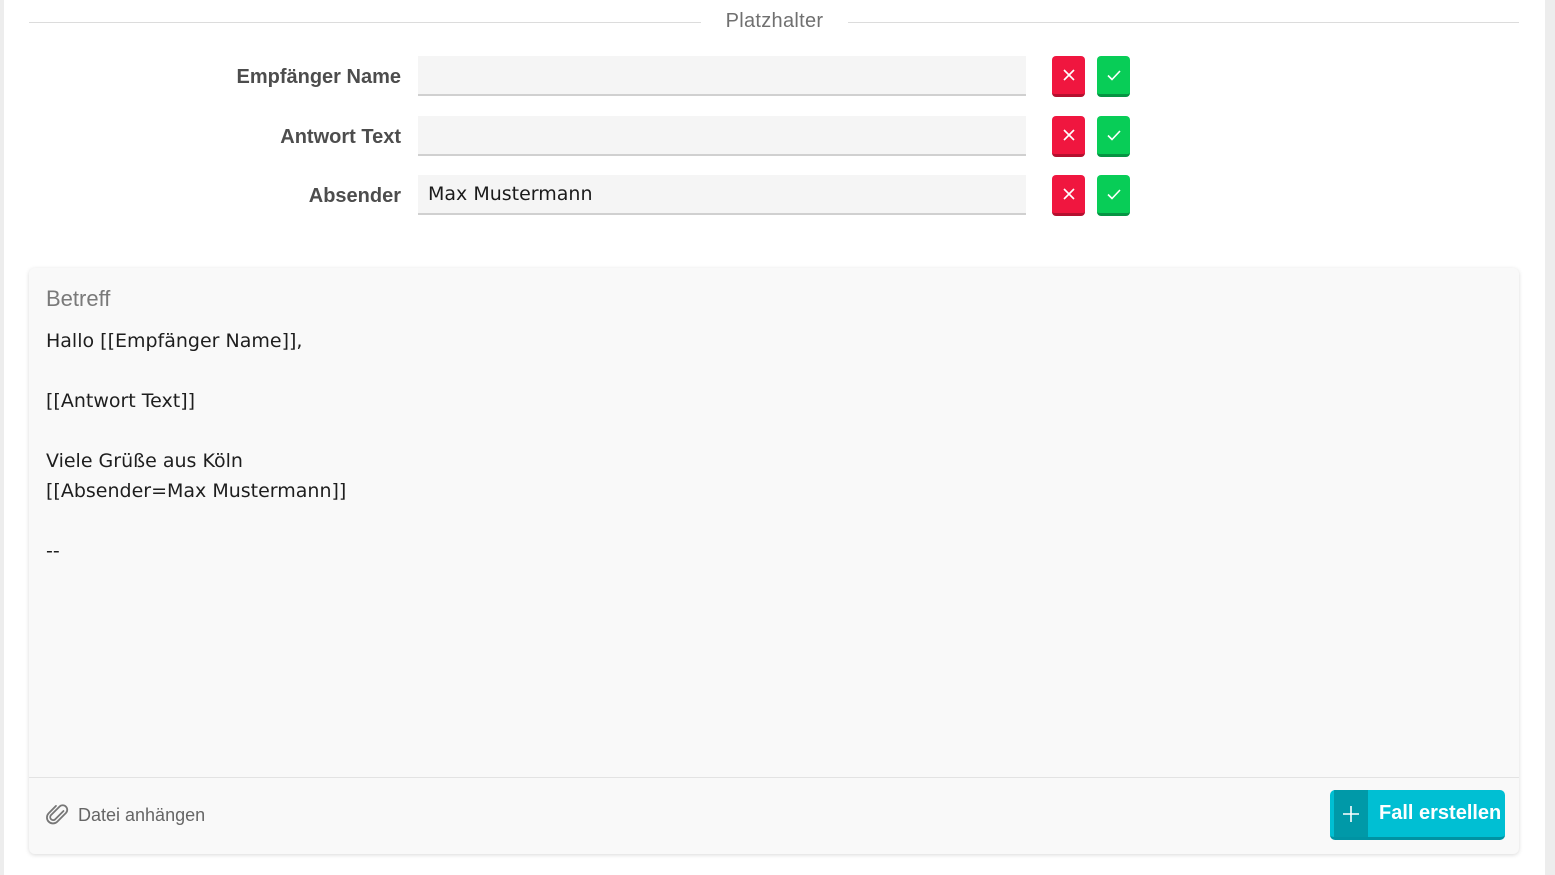 This screenshot has height=875, width=1555. Describe the element at coordinates (121, 401) in the screenshot. I see `body-line: [[Antwort Text]]` at that location.